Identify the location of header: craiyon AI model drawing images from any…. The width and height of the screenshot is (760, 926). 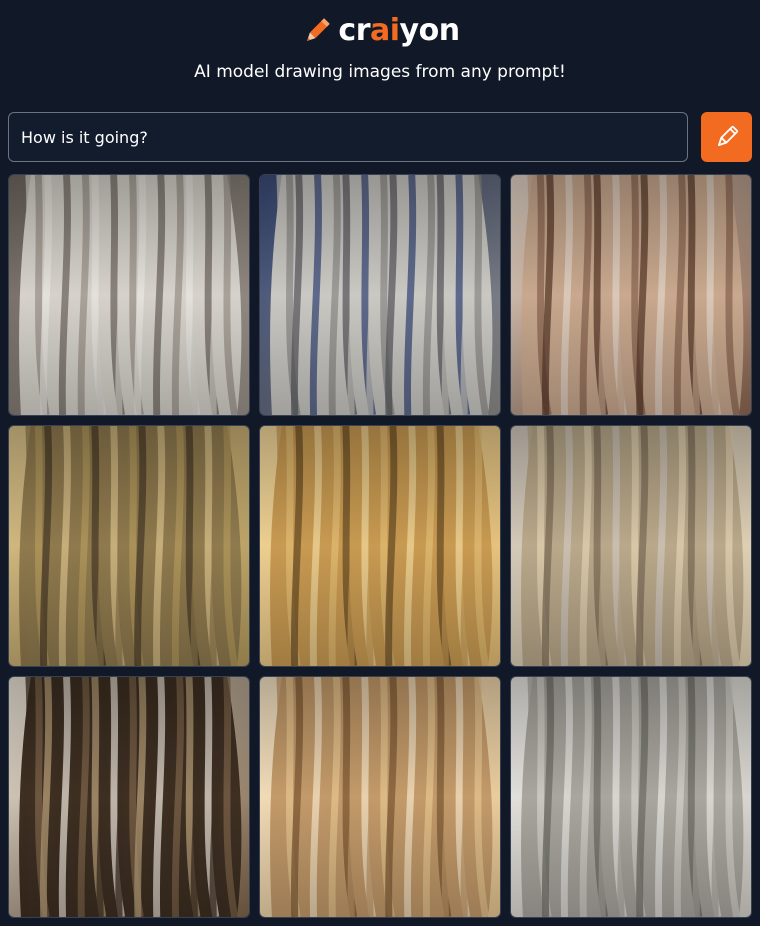
(380, 55).